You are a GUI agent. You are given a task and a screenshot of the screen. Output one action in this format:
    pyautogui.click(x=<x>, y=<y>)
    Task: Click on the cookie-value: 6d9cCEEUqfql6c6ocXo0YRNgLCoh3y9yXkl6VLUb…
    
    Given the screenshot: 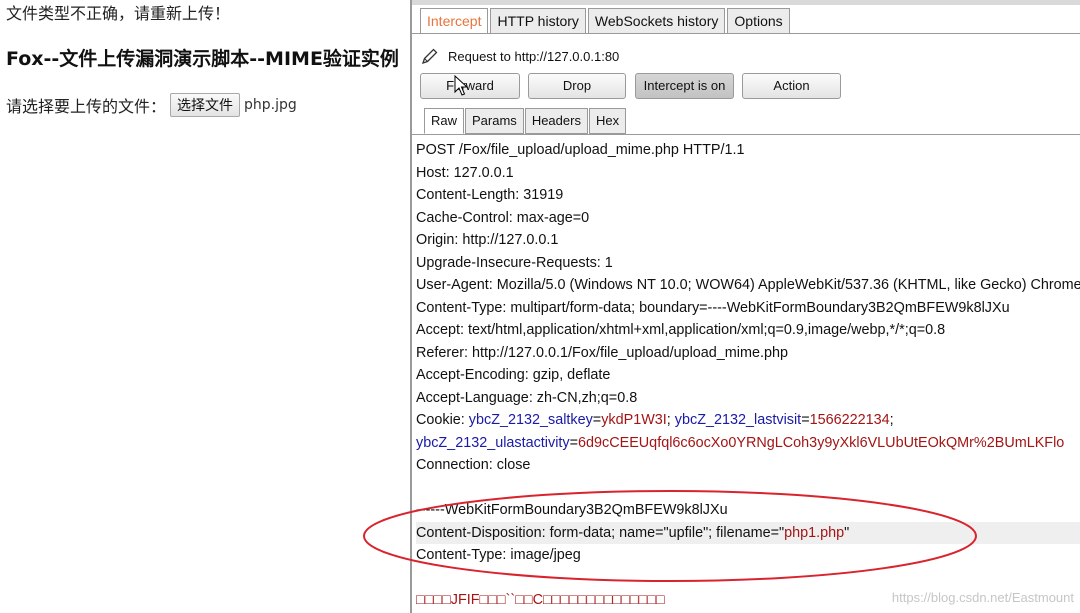 What is the action you would take?
    pyautogui.click(x=821, y=442)
    